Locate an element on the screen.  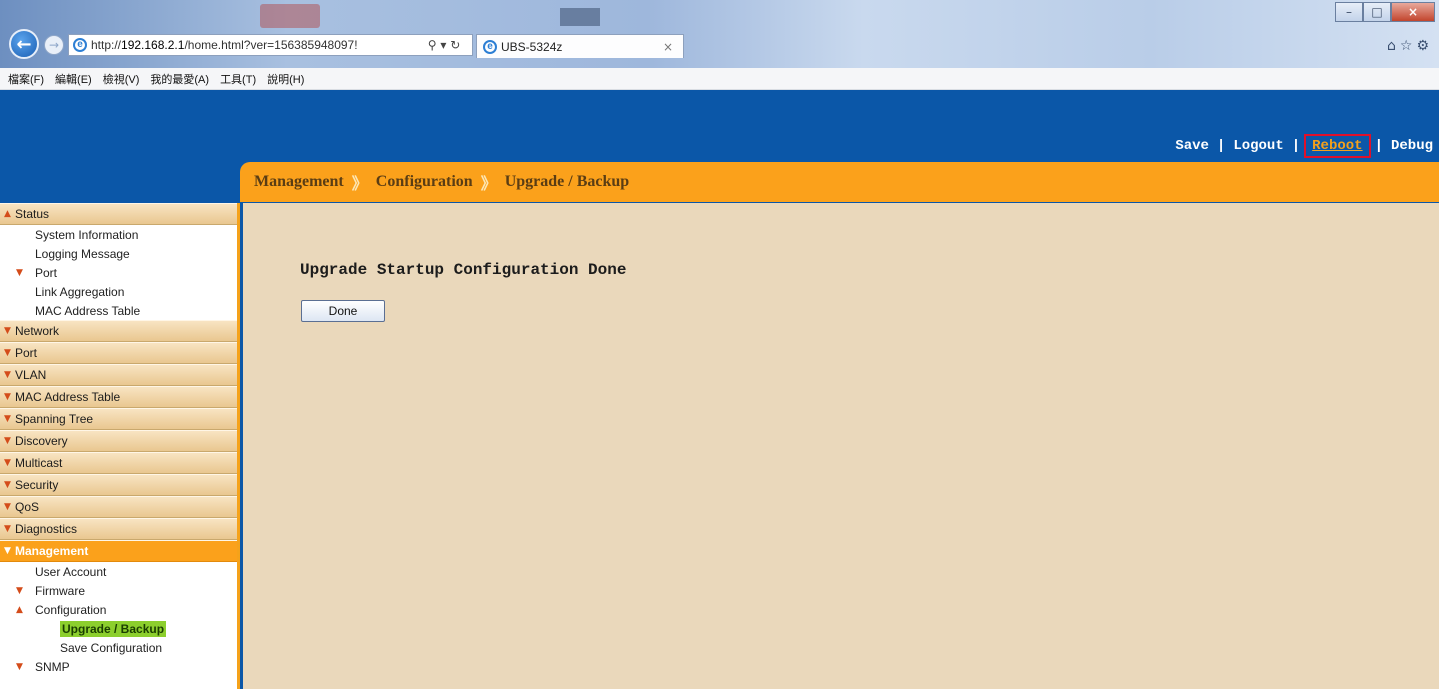
sidebar-section-label: Management is located at coordinates (52, 551).